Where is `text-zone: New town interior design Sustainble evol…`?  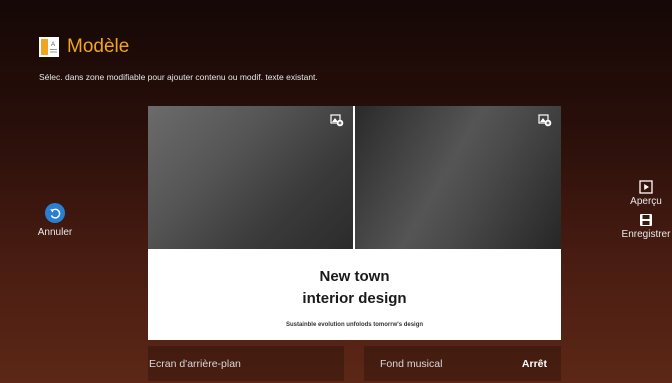
text-zone: New town interior design Sustainble evol… is located at coordinates (354, 294).